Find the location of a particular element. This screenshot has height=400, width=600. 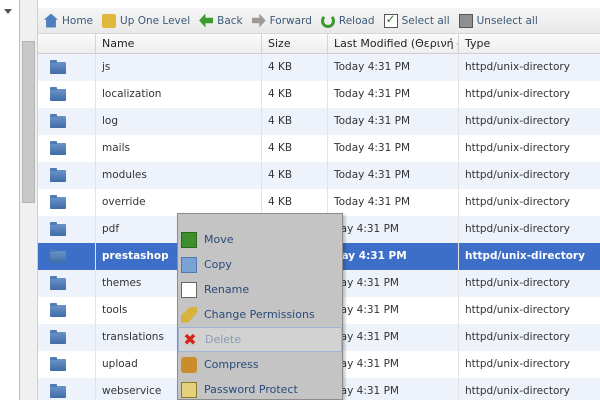

unselect-all-label: Unselect all is located at coordinates (507, 20).